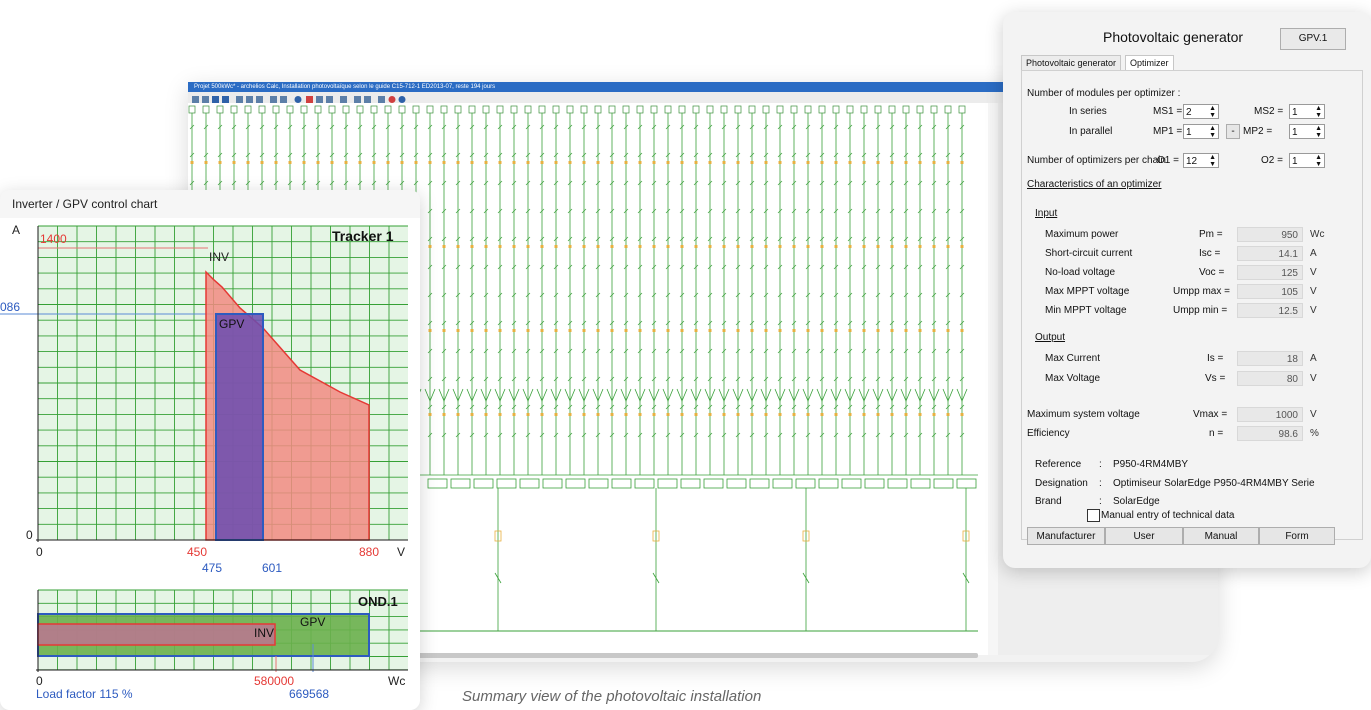 This screenshot has width=1371, height=710. I want to click on ms1-stepper: 2 ▲ ▼, so click(1201, 111).